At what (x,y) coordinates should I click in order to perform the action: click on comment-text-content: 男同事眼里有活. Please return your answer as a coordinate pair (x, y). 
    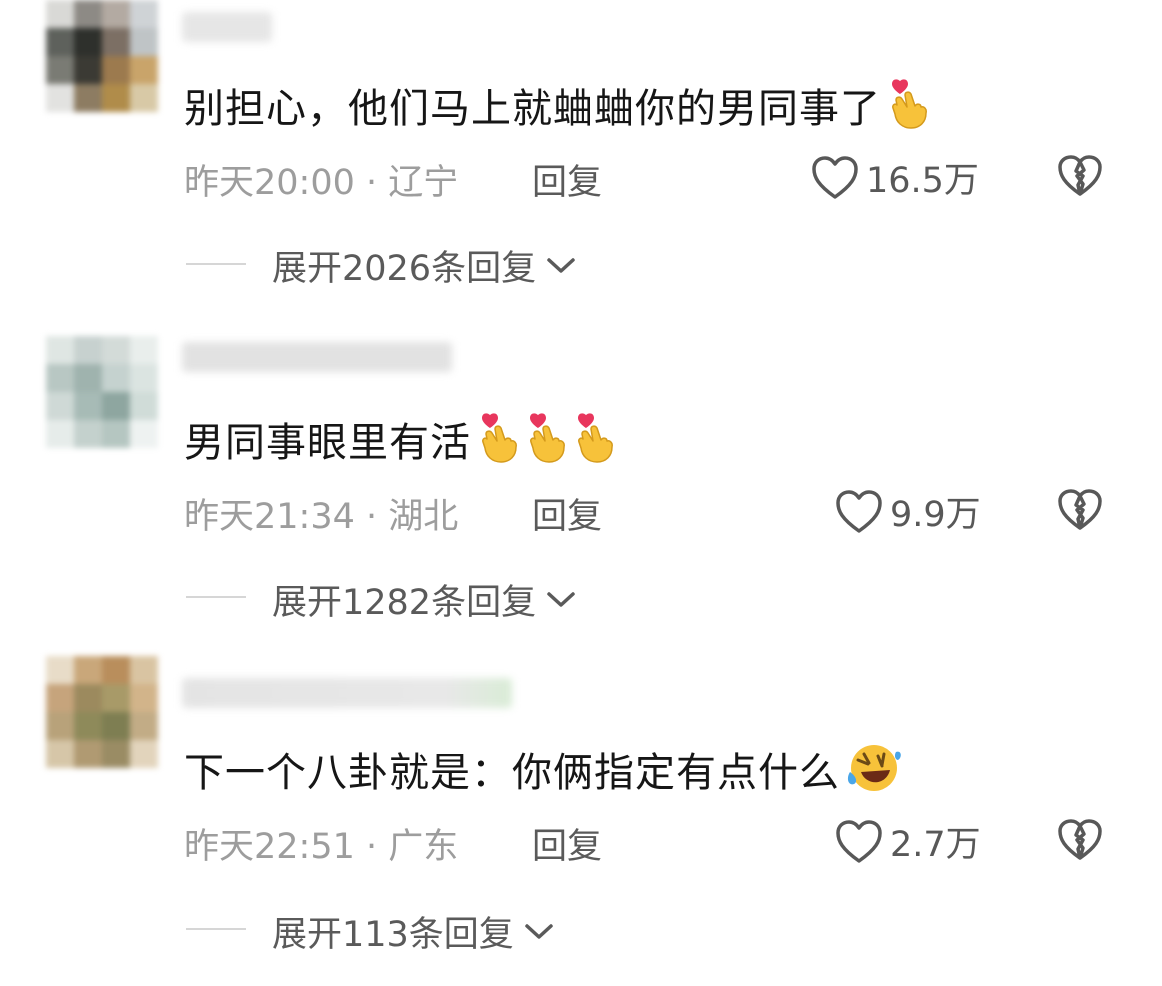
    Looking at the image, I should click on (327, 443).